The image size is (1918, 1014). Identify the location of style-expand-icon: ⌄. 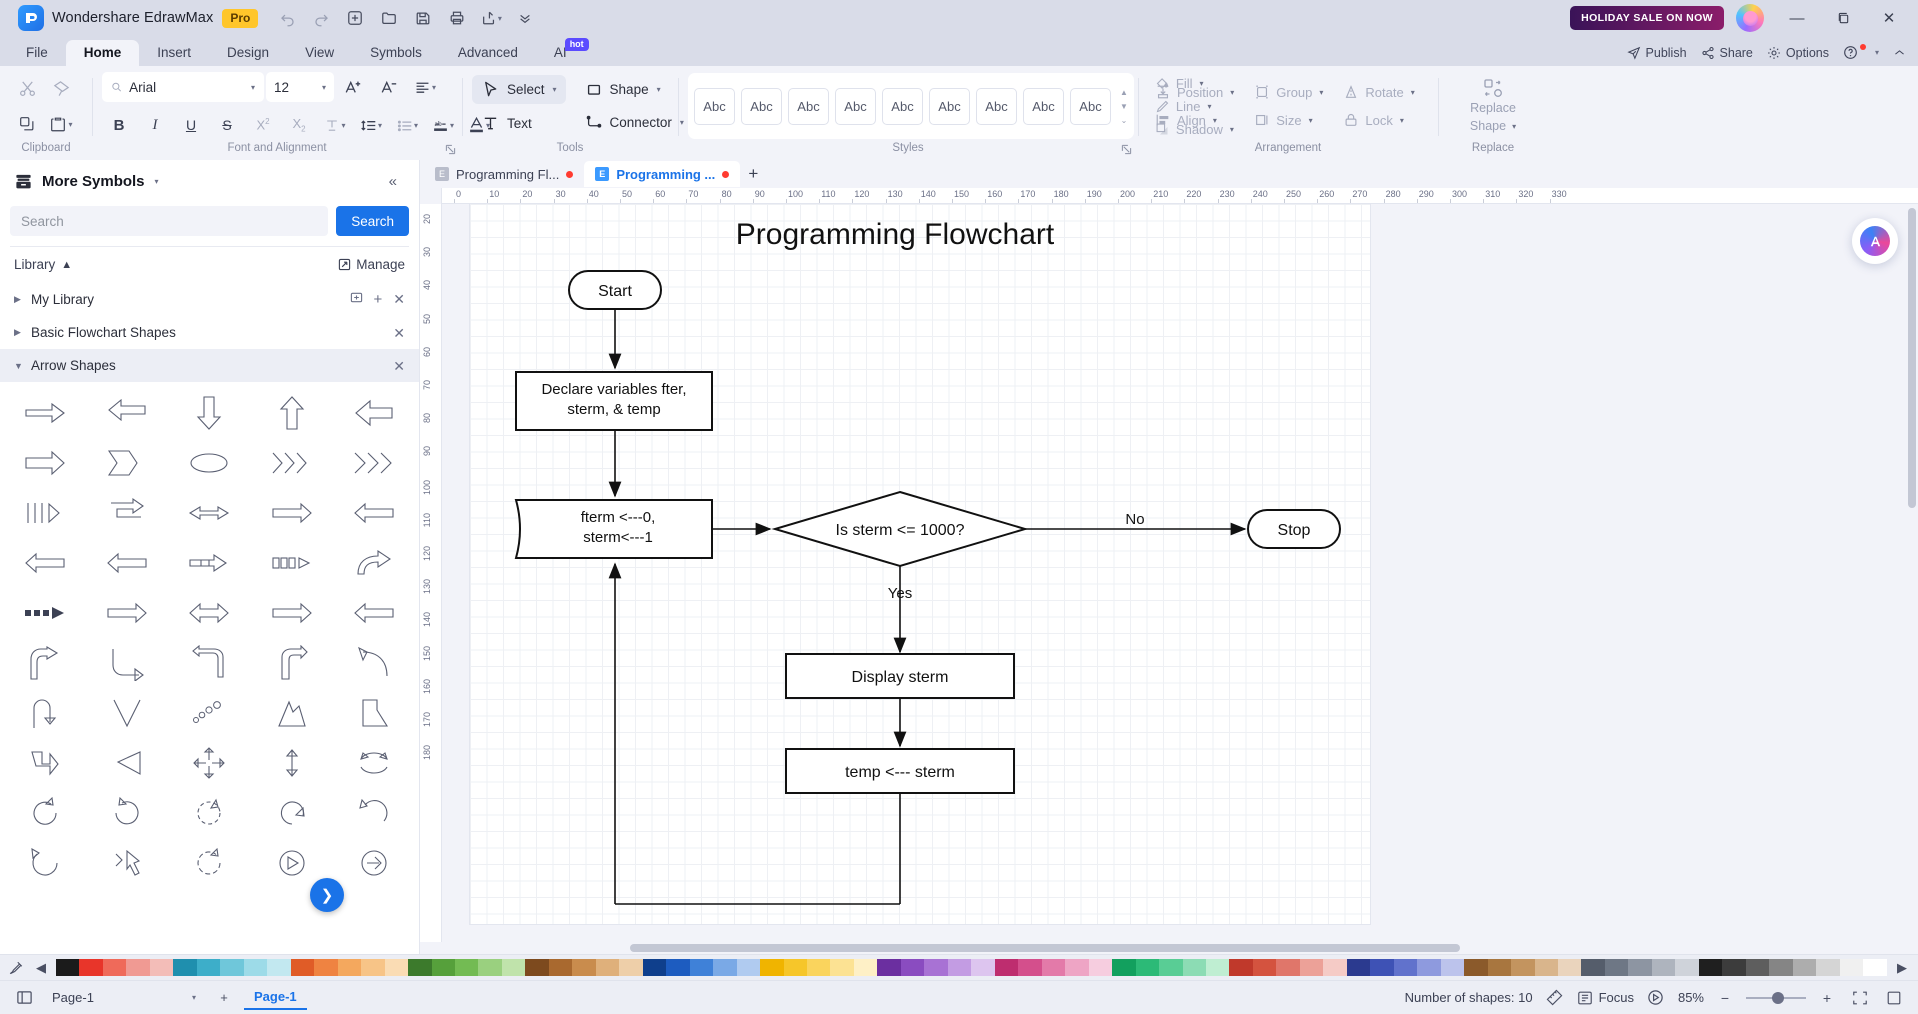
(1124, 120).